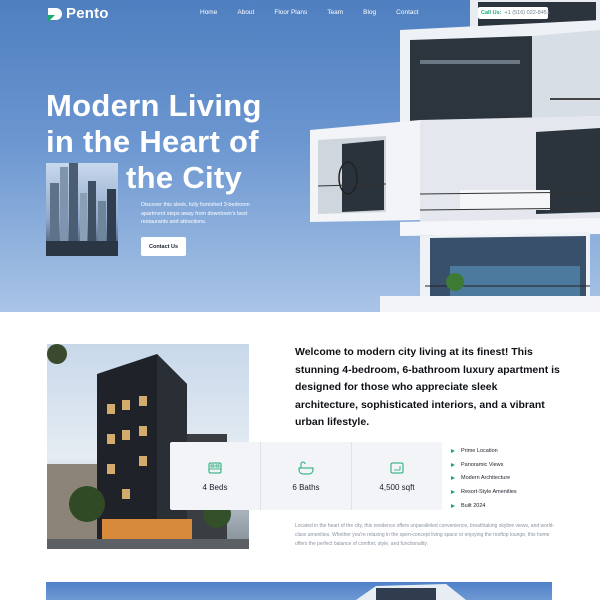  I want to click on nav-link-home: Home, so click(208, 12).